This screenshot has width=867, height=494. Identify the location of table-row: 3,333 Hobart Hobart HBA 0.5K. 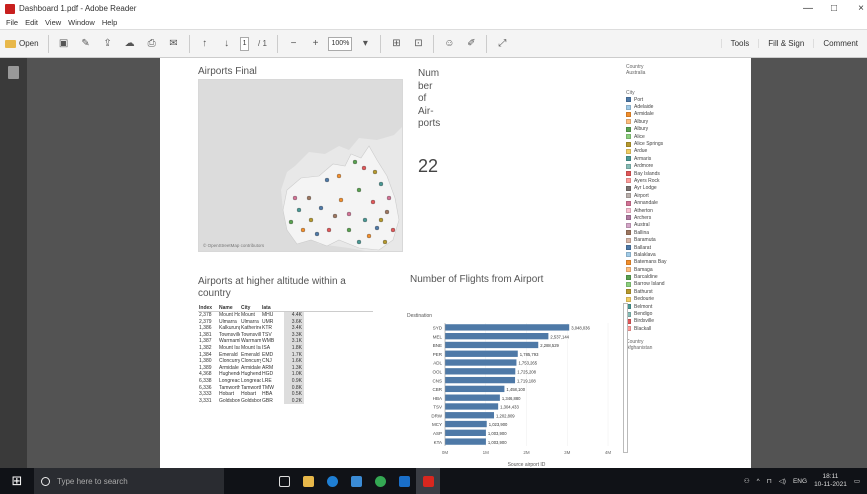
(285, 394).